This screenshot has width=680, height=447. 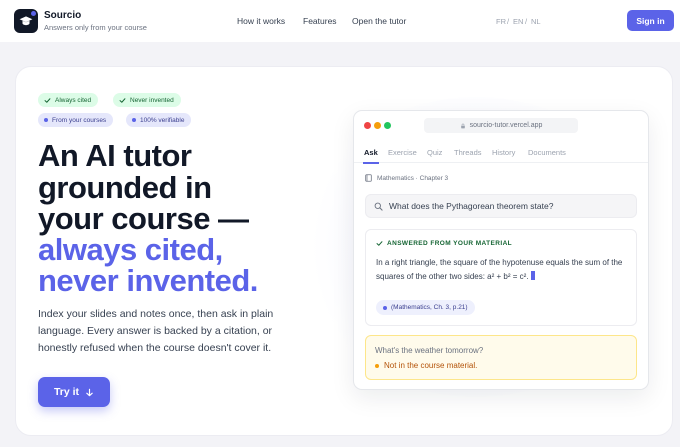 I want to click on warning-dot, so click(x=377, y=365).